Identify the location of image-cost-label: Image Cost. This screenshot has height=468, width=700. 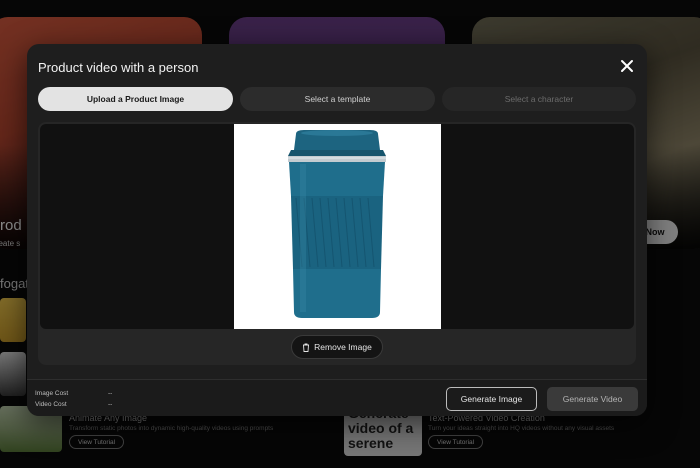
(52, 393).